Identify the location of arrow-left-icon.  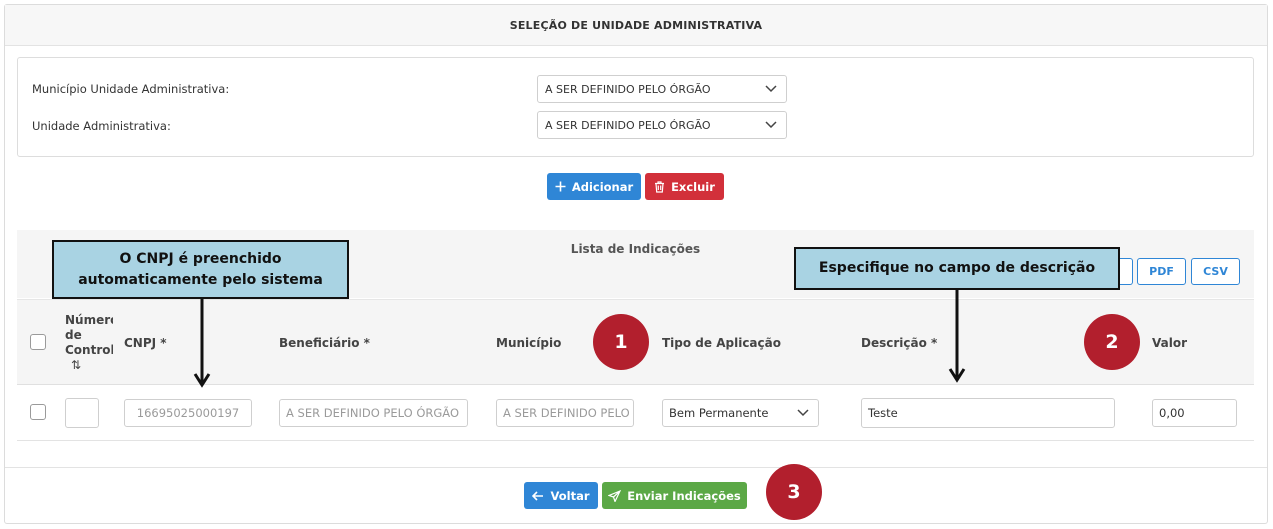
(538, 495).